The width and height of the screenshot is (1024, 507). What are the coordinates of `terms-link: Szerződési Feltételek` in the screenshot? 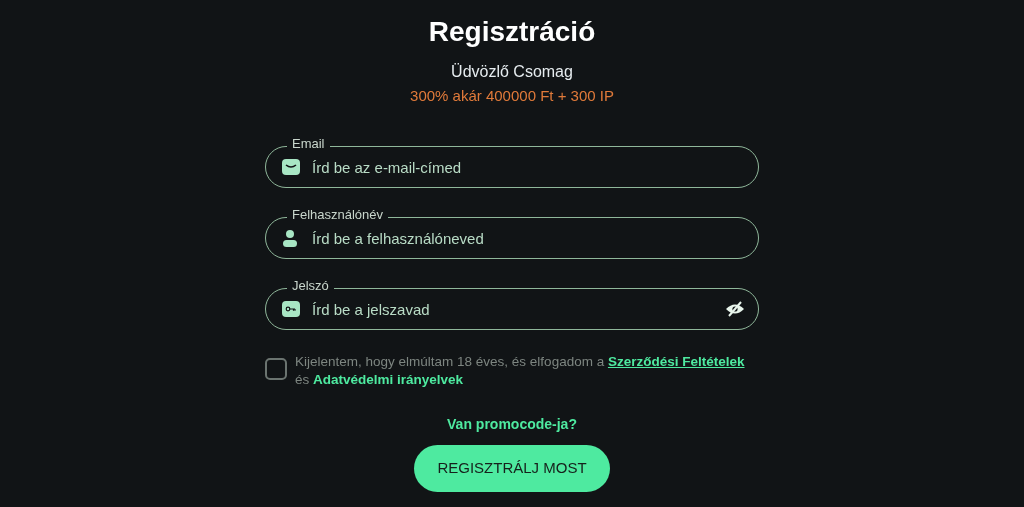 It's located at (676, 361).